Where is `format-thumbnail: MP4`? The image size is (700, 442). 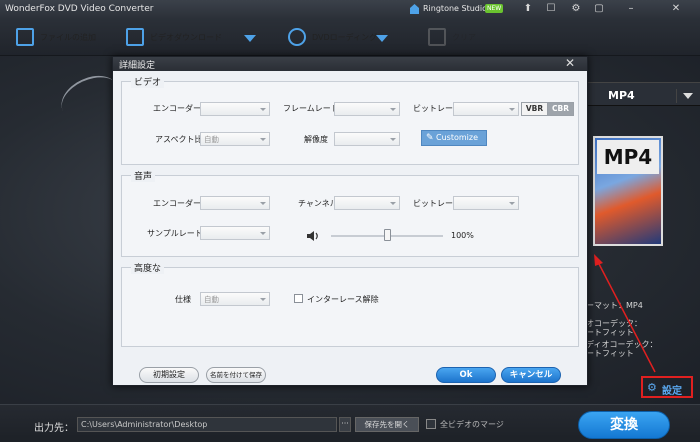
format-thumbnail: MP4 is located at coordinates (628, 191).